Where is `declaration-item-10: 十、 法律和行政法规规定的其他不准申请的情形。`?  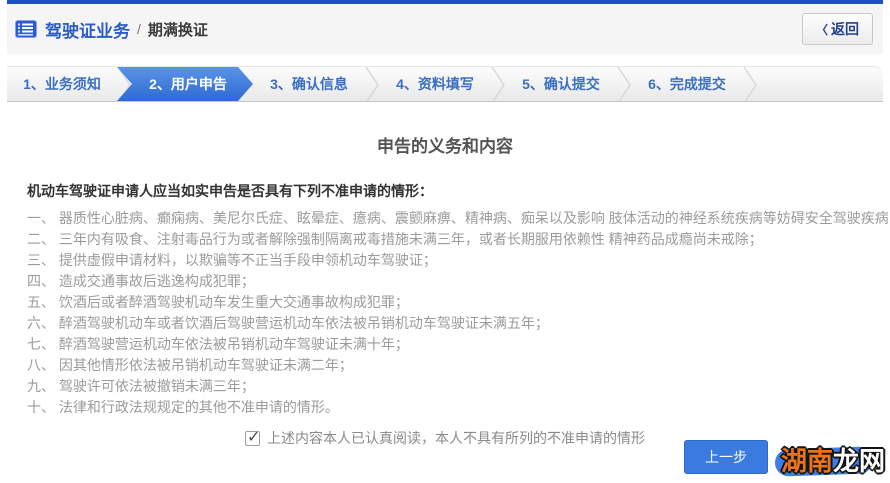
declaration-item-10: 十、 法律和行政法规规定的其他不准申请的情形。 is located at coordinates (183, 407).